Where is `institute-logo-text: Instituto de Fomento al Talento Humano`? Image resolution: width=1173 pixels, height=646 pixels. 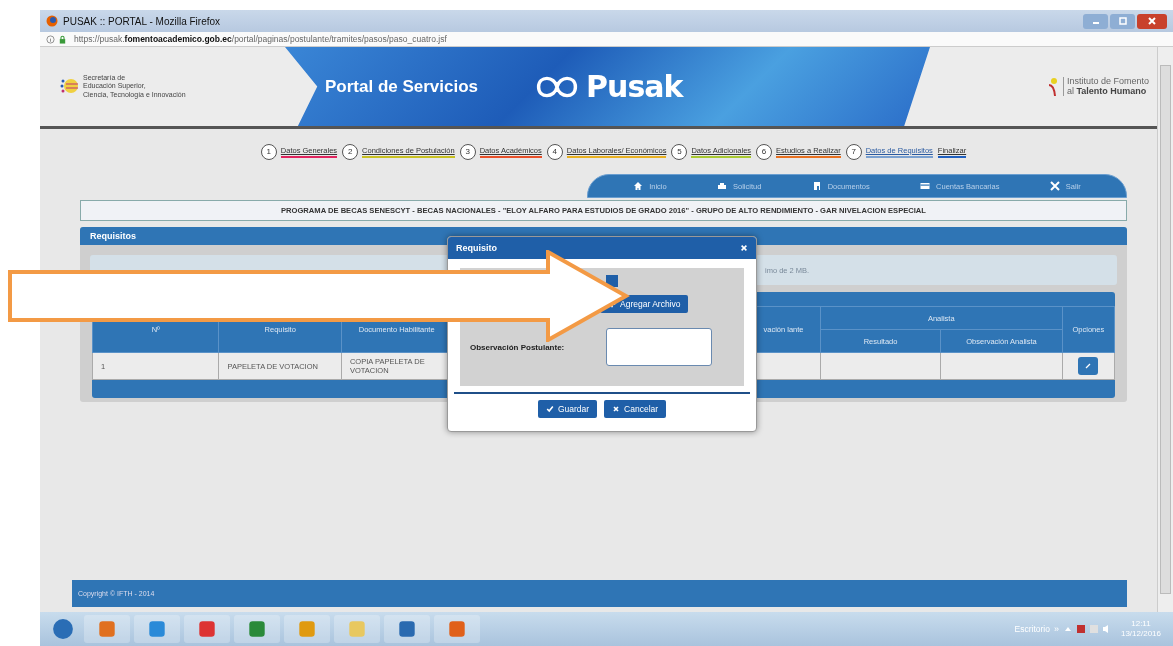
institute-logo-text: Instituto de Fomento al Talento Humano is located at coordinates (1105, 86).